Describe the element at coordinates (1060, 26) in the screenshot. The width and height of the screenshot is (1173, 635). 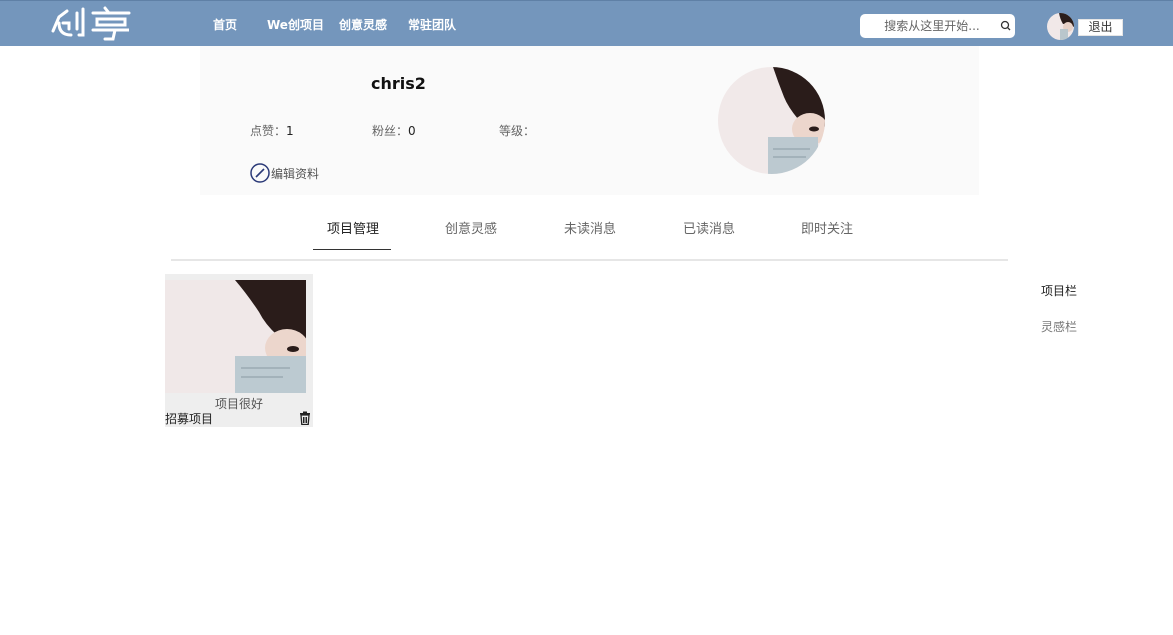
I see `user-avatar` at that location.